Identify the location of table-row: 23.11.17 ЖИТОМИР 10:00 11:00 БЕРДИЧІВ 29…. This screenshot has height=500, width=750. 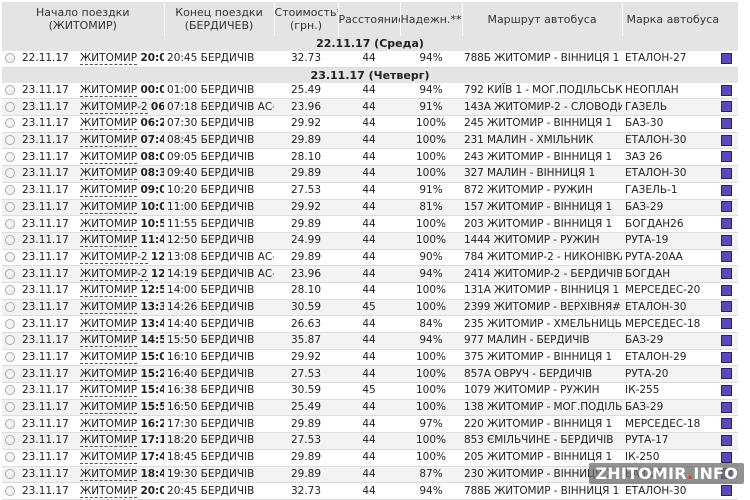
(370, 208).